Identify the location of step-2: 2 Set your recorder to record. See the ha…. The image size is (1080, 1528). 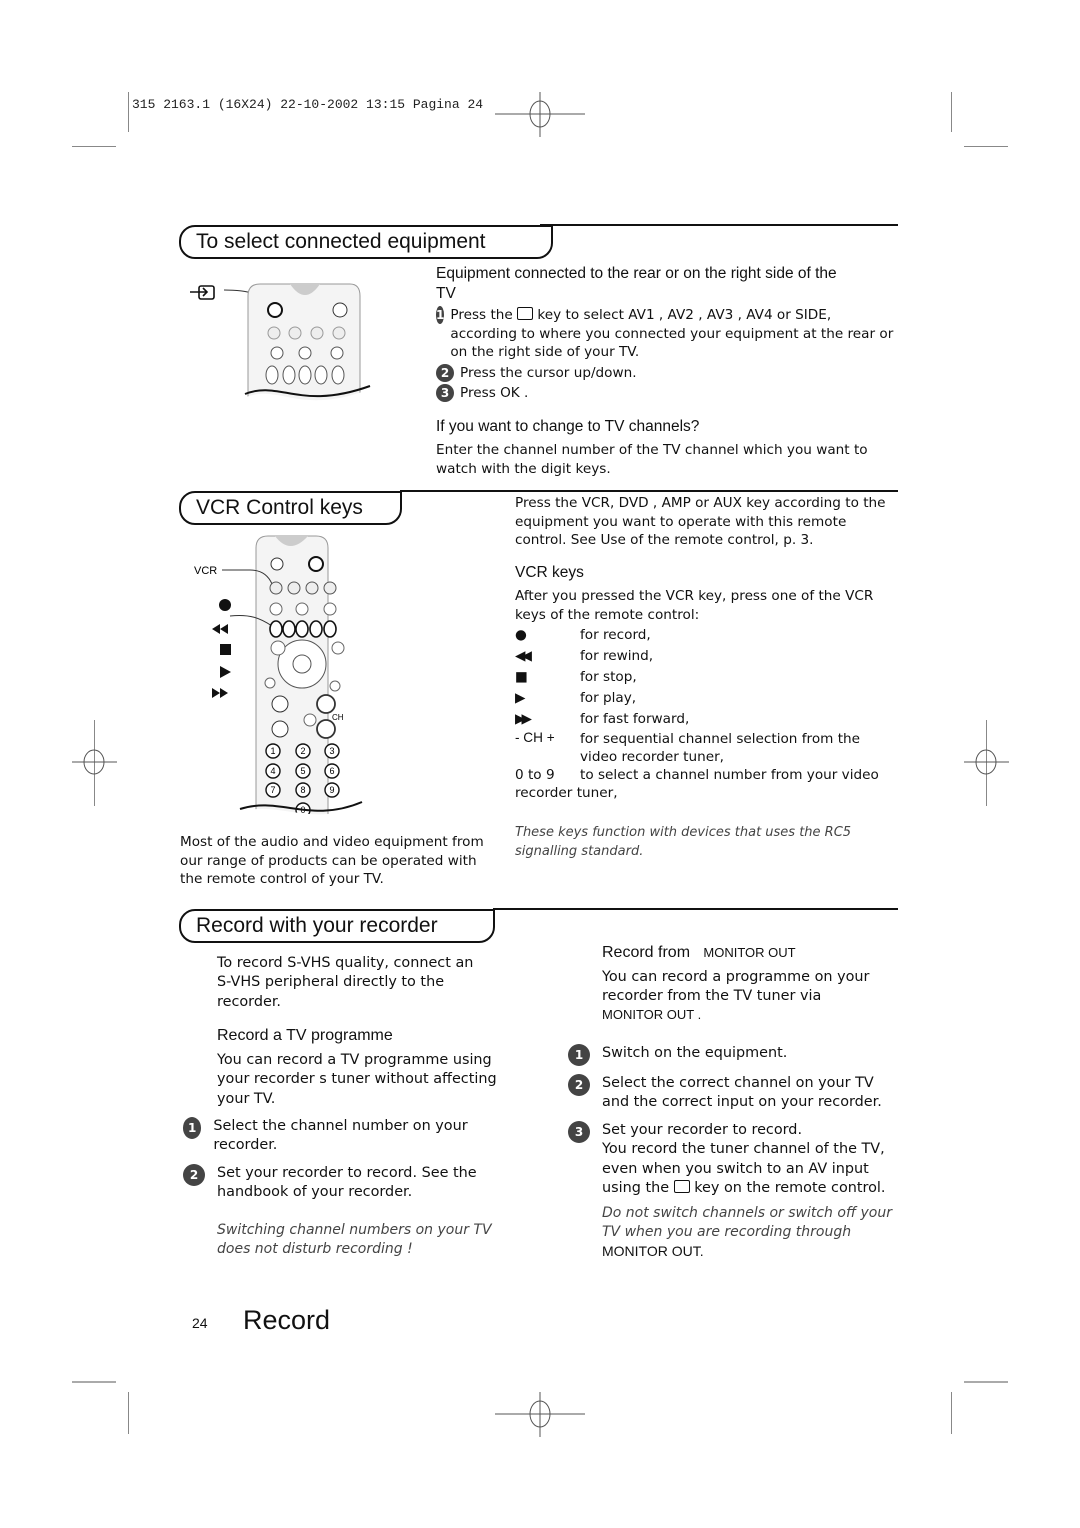
(333, 1183).